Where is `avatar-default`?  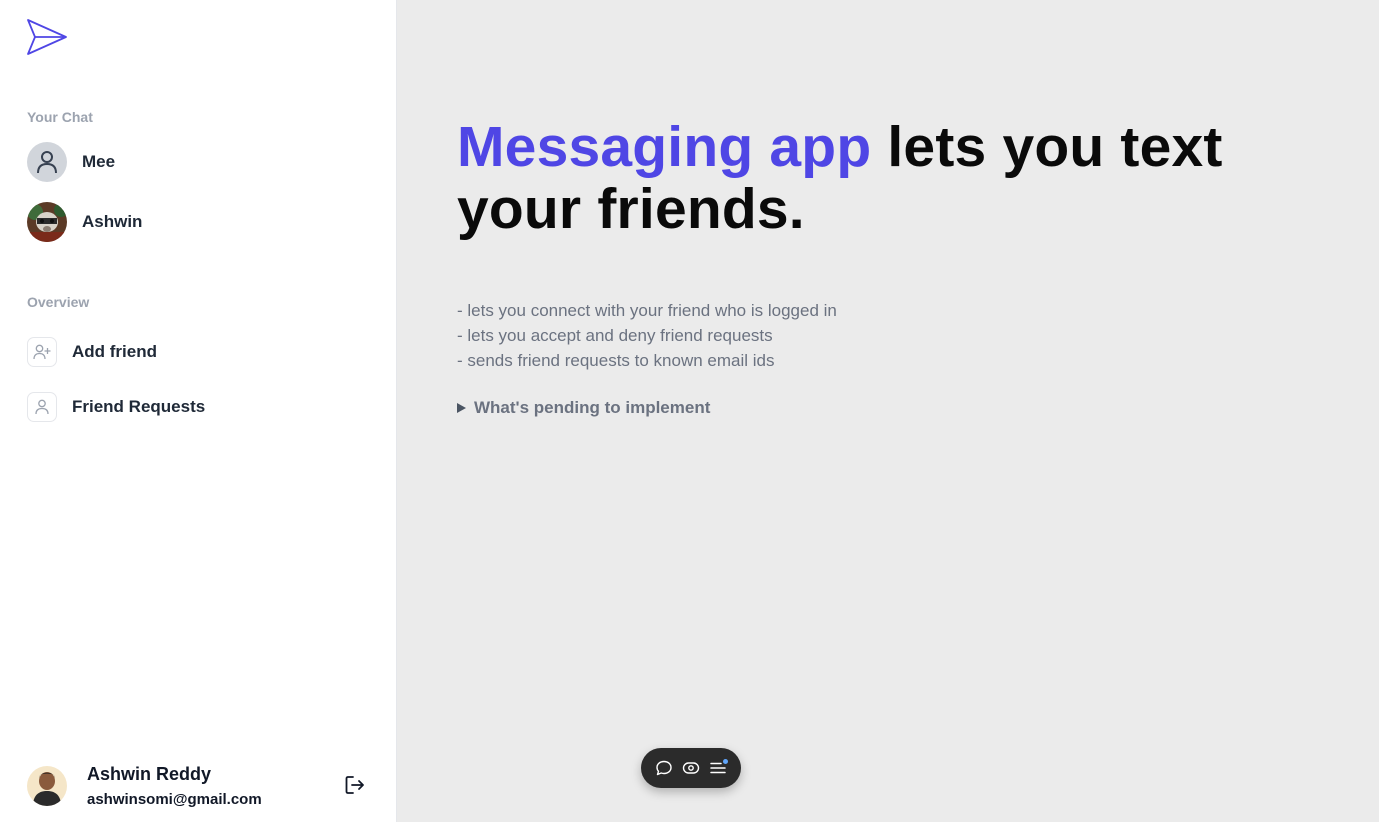
avatar-default is located at coordinates (47, 162).